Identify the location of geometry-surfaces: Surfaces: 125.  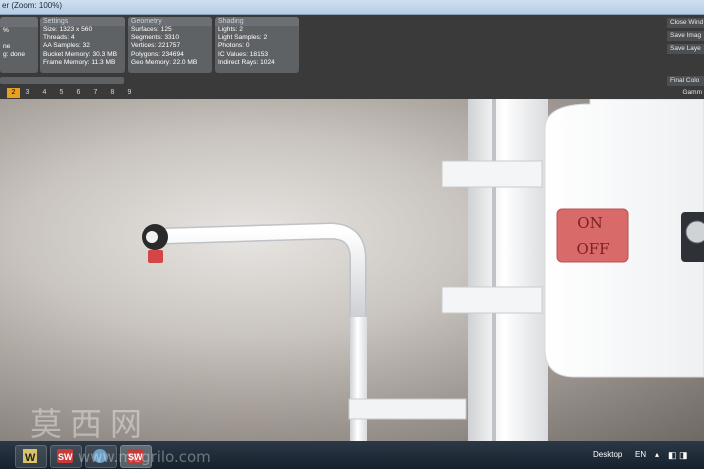
(151, 29).